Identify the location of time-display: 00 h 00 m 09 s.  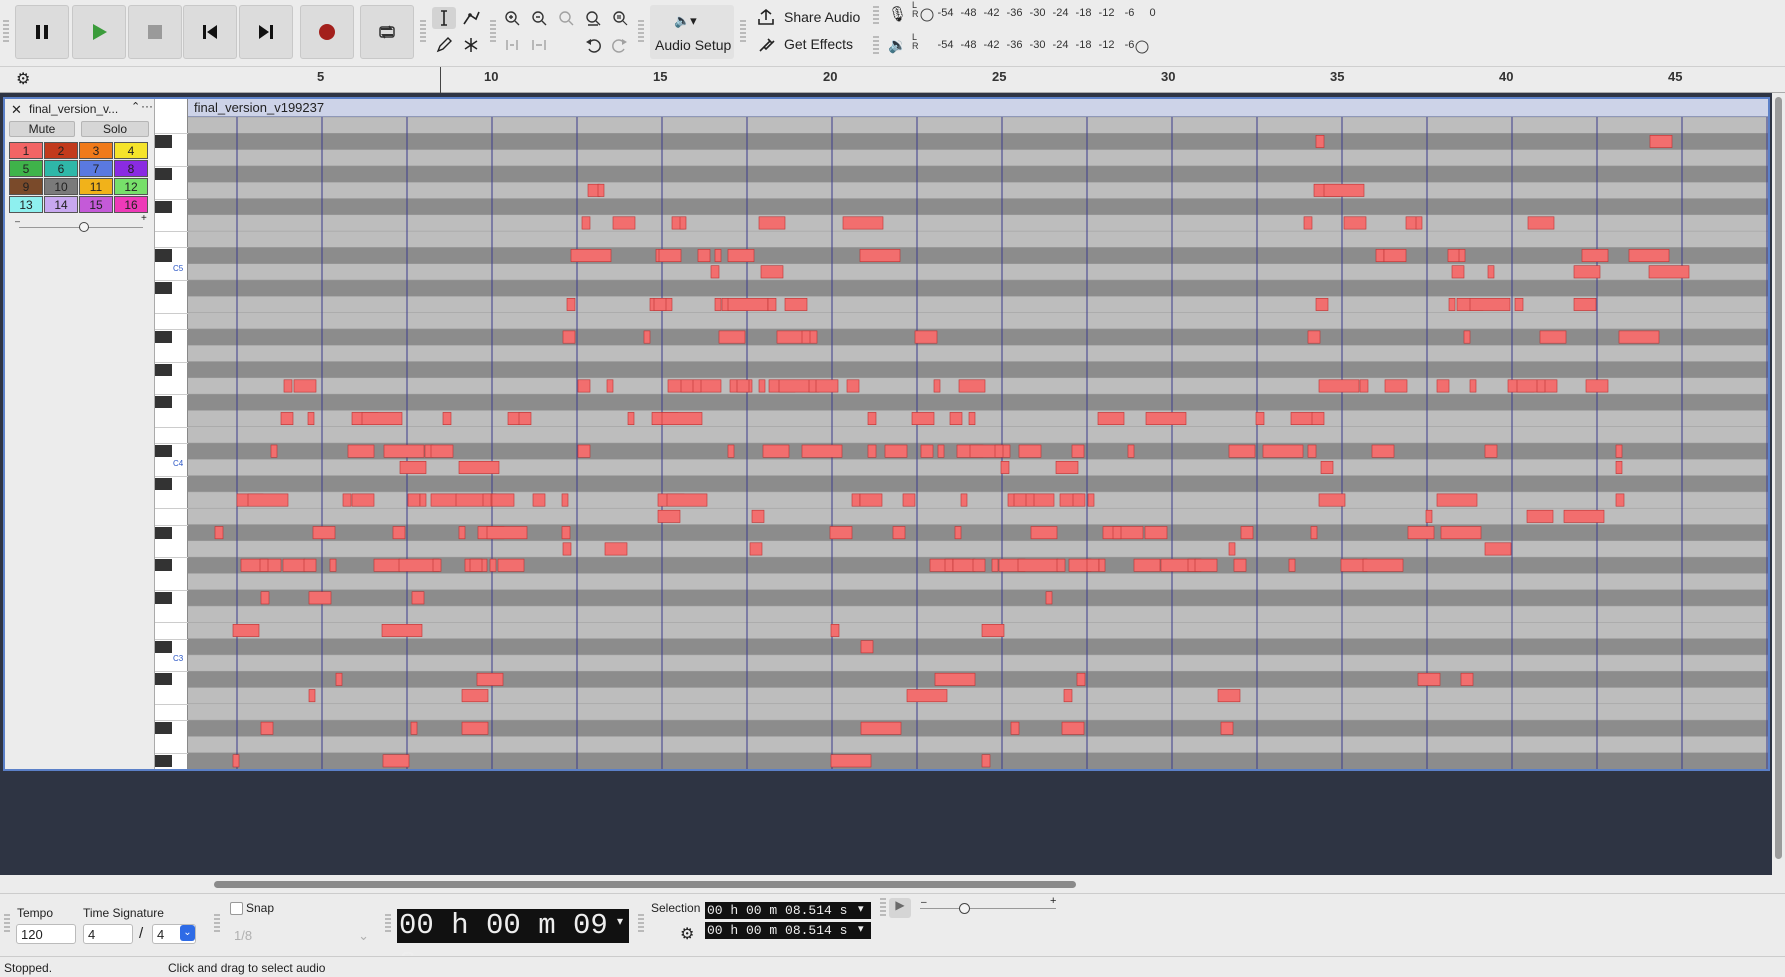
(513, 942).